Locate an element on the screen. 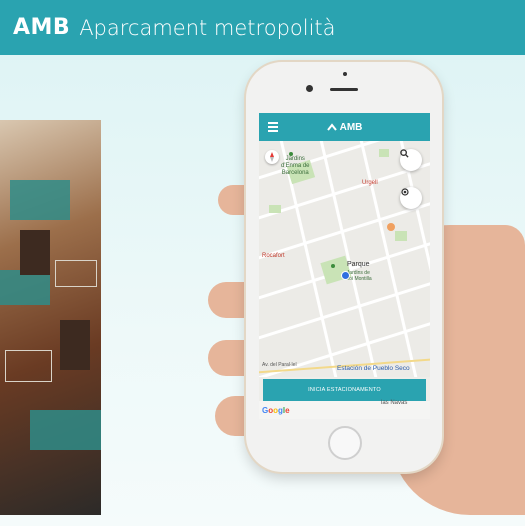 The width and height of the screenshot is (525, 526). start-parking-button: INICIA ESTACIONAMENTO is located at coordinates (344, 390).